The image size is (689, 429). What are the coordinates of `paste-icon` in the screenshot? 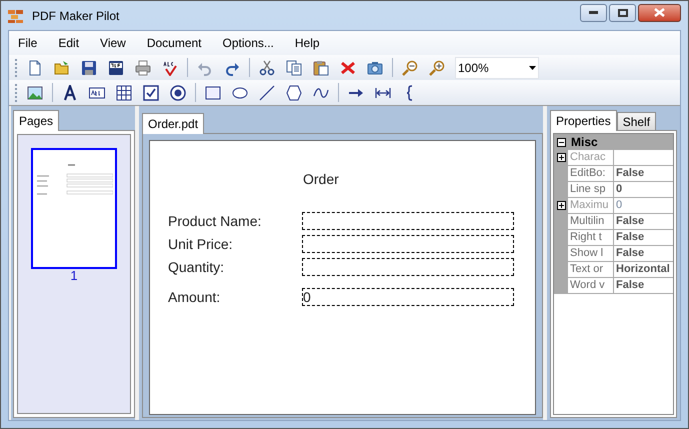 It's located at (321, 68).